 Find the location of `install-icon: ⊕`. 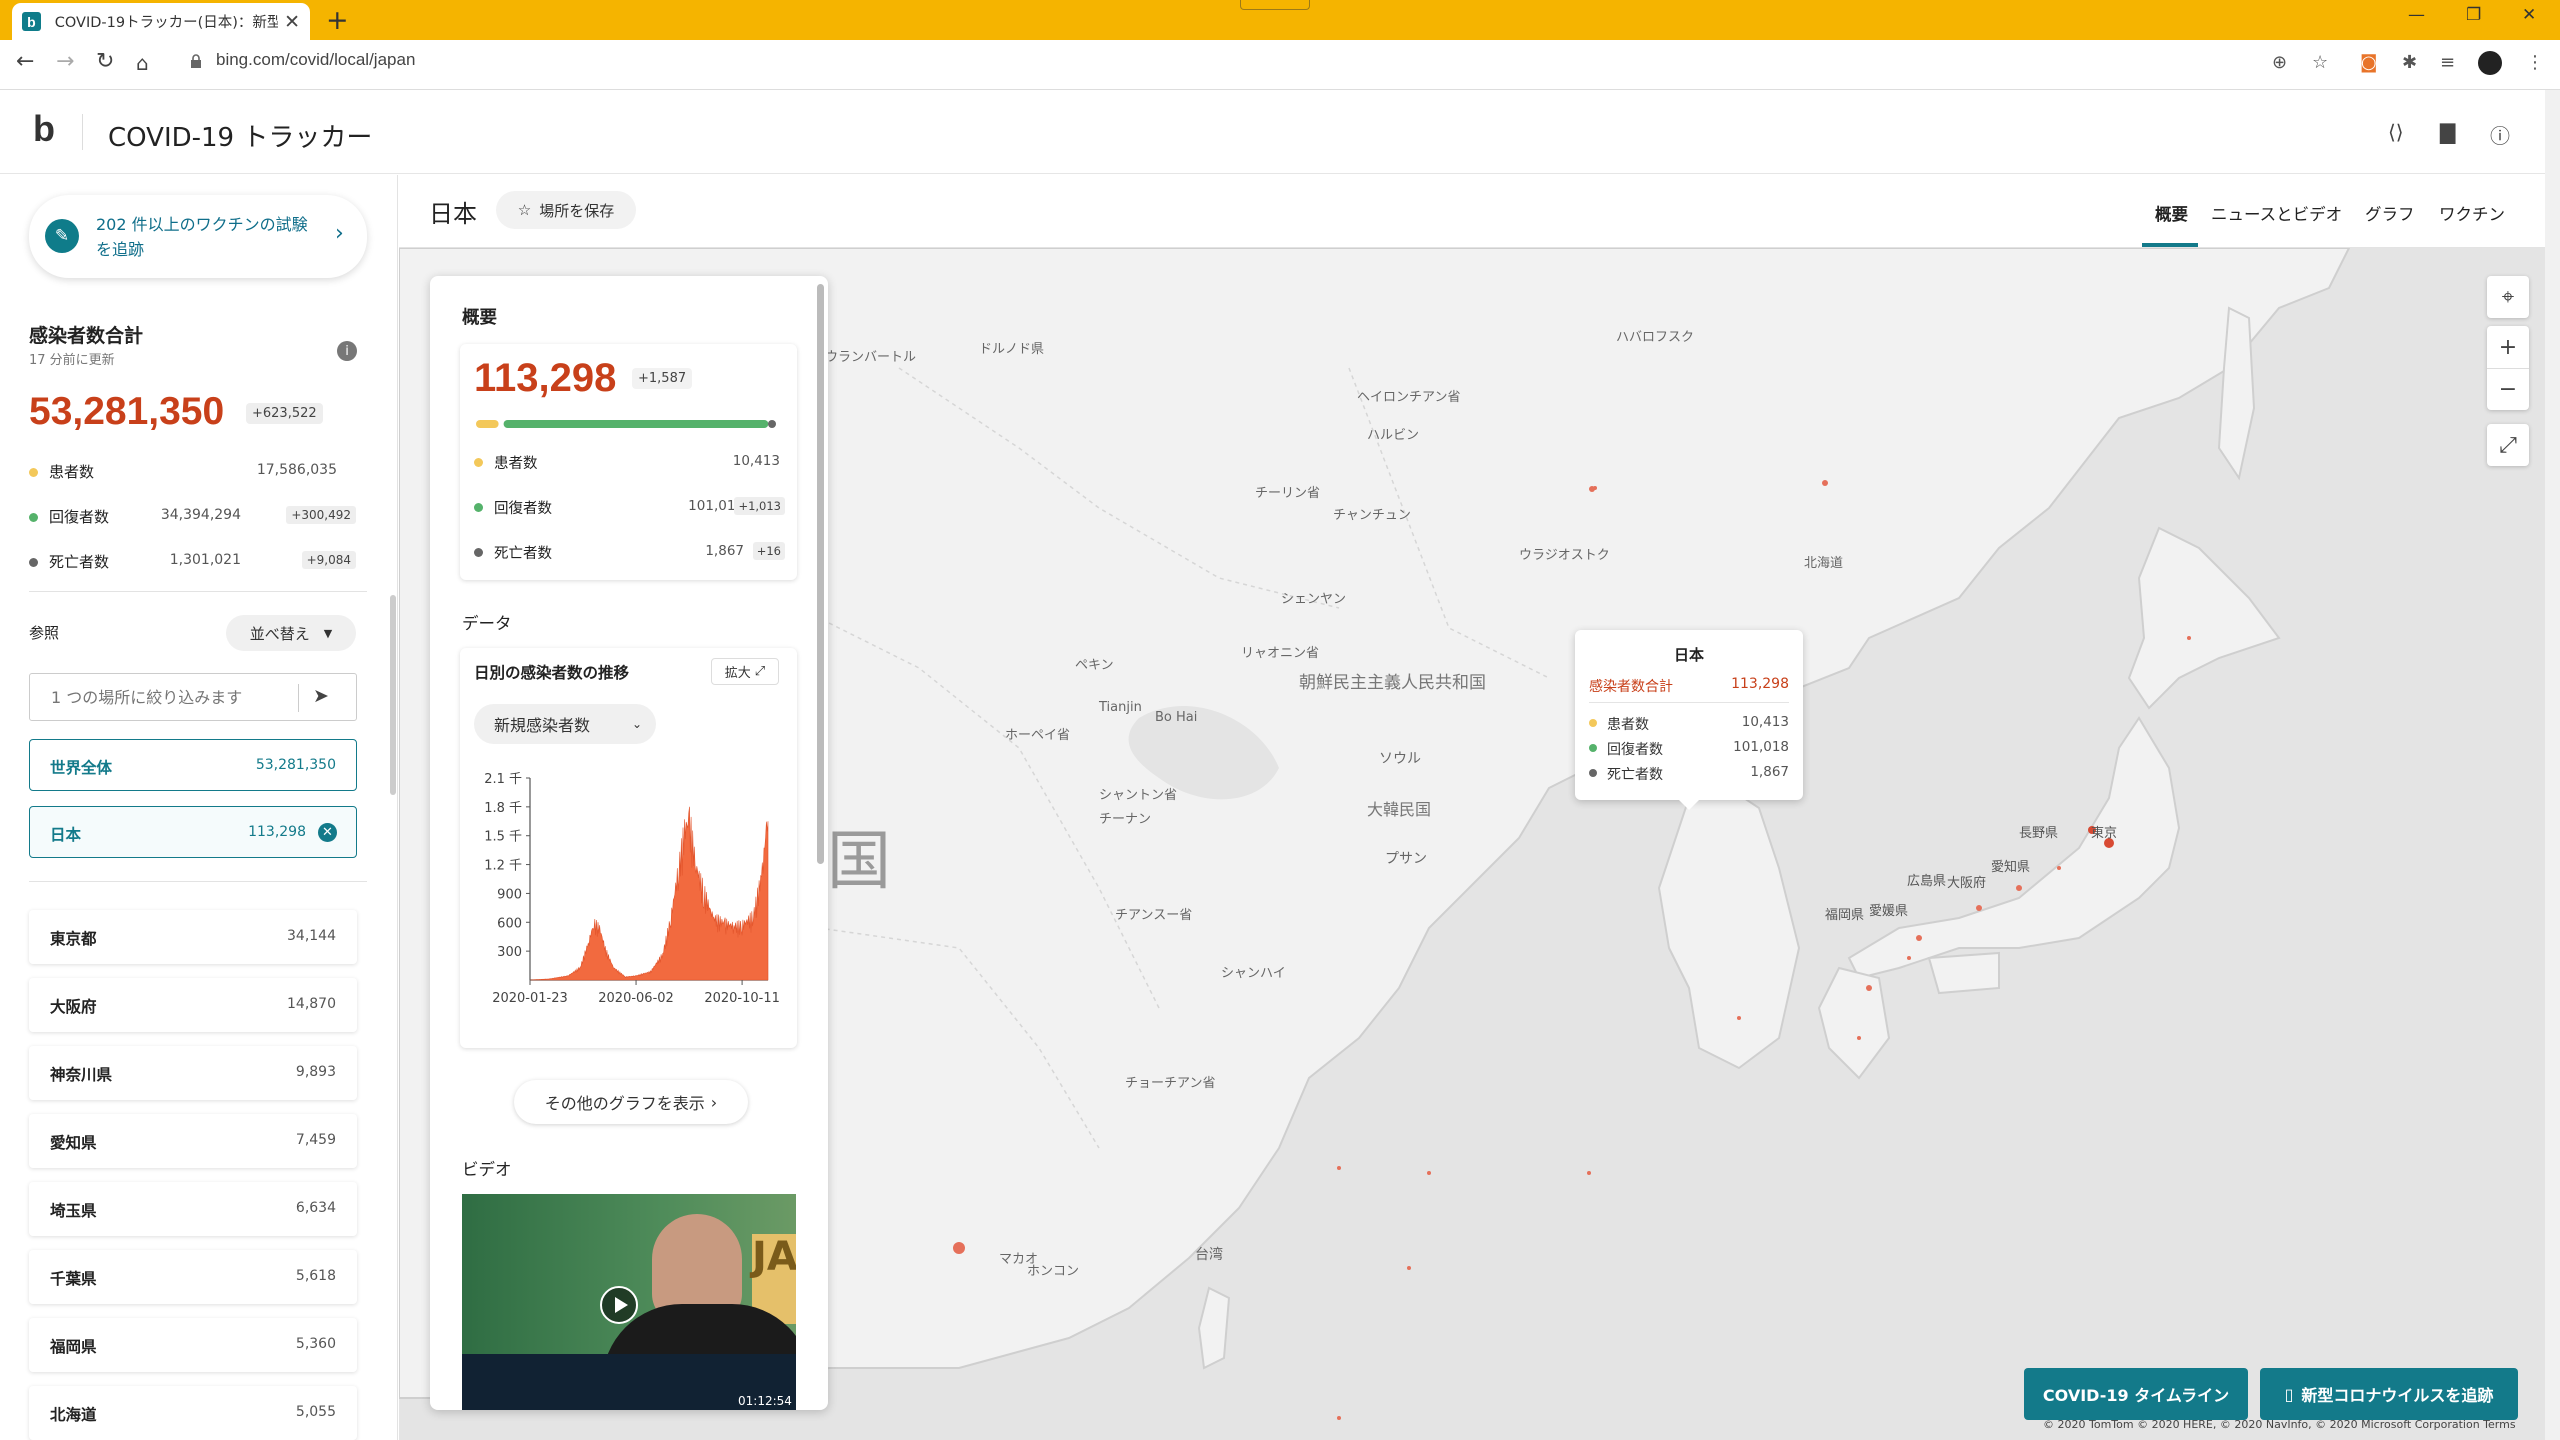

install-icon: ⊕ is located at coordinates (2279, 62).